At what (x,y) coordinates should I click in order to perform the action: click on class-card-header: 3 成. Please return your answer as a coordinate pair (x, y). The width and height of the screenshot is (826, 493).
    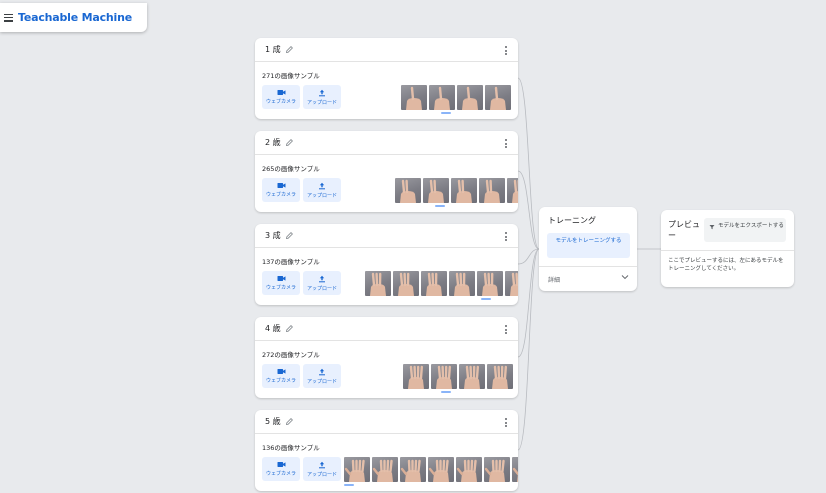
    Looking at the image, I should click on (386, 236).